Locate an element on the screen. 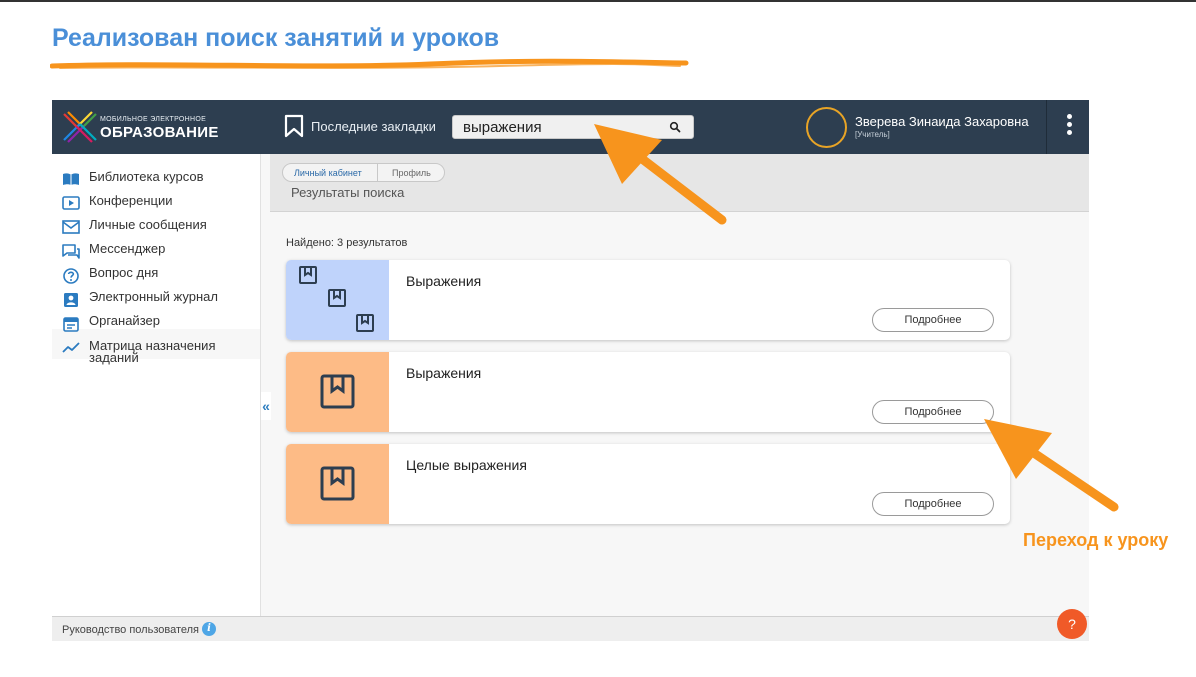 The image size is (1196, 677). sidebar-item-label: Электронный журнал is located at coordinates (153, 296).